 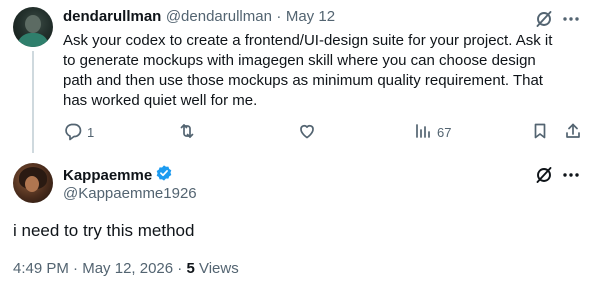 What do you see at coordinates (112, 16) in the screenshot?
I see `author-name: dendarullman` at bounding box center [112, 16].